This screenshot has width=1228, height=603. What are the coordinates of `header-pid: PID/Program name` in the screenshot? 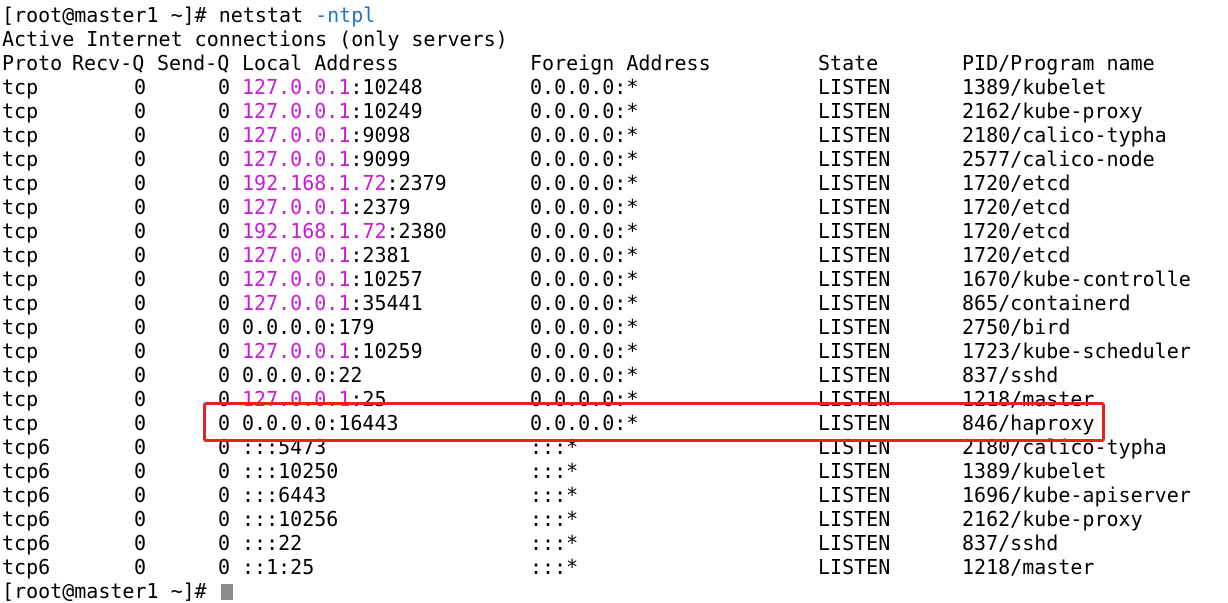 It's located at (1058, 63).